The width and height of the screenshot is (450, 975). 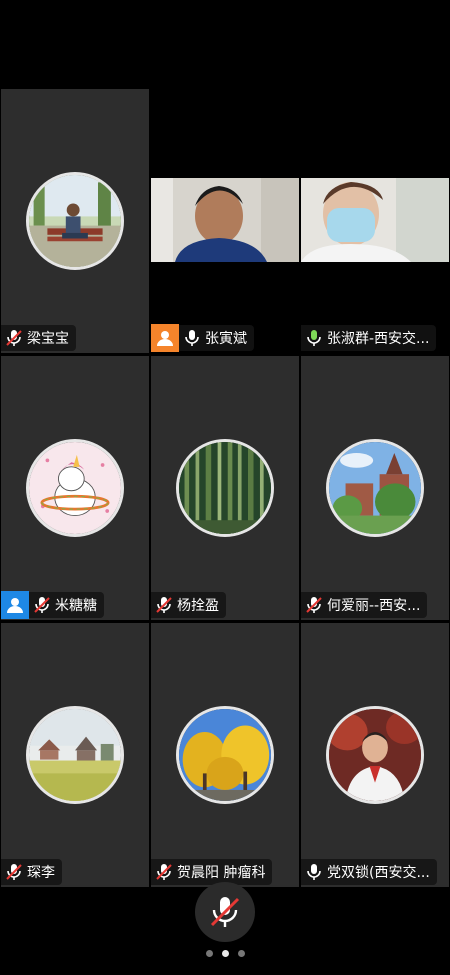 I want to click on name-bar: 杨拴盈, so click(x=188, y=605).